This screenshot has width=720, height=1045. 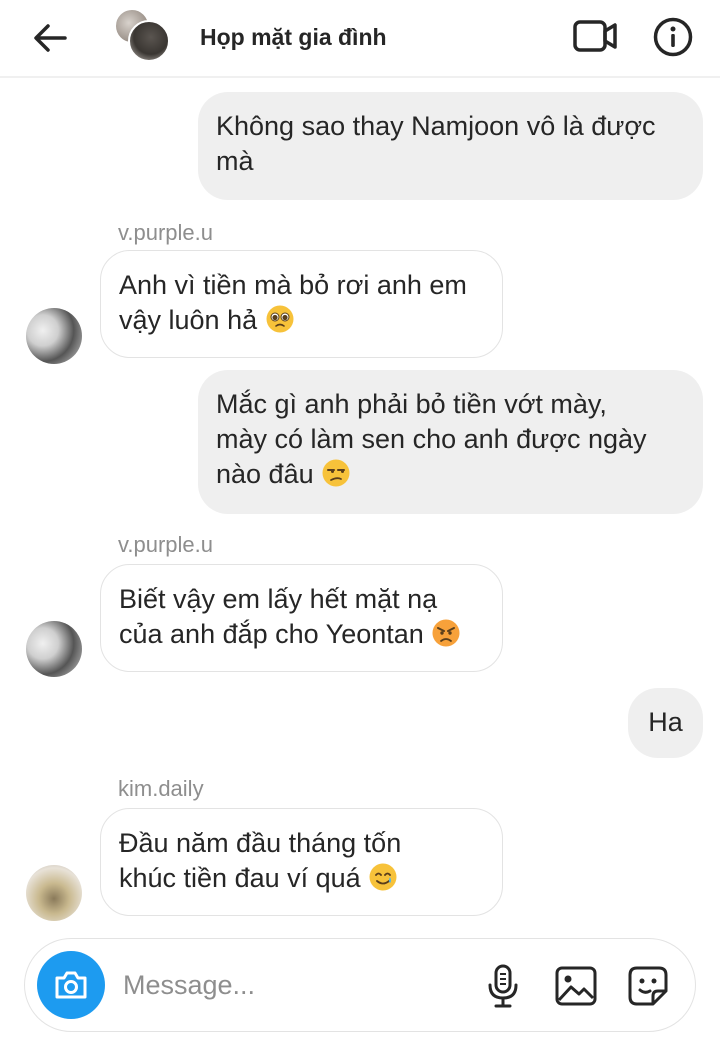 I want to click on info-icon, so click(x=673, y=37).